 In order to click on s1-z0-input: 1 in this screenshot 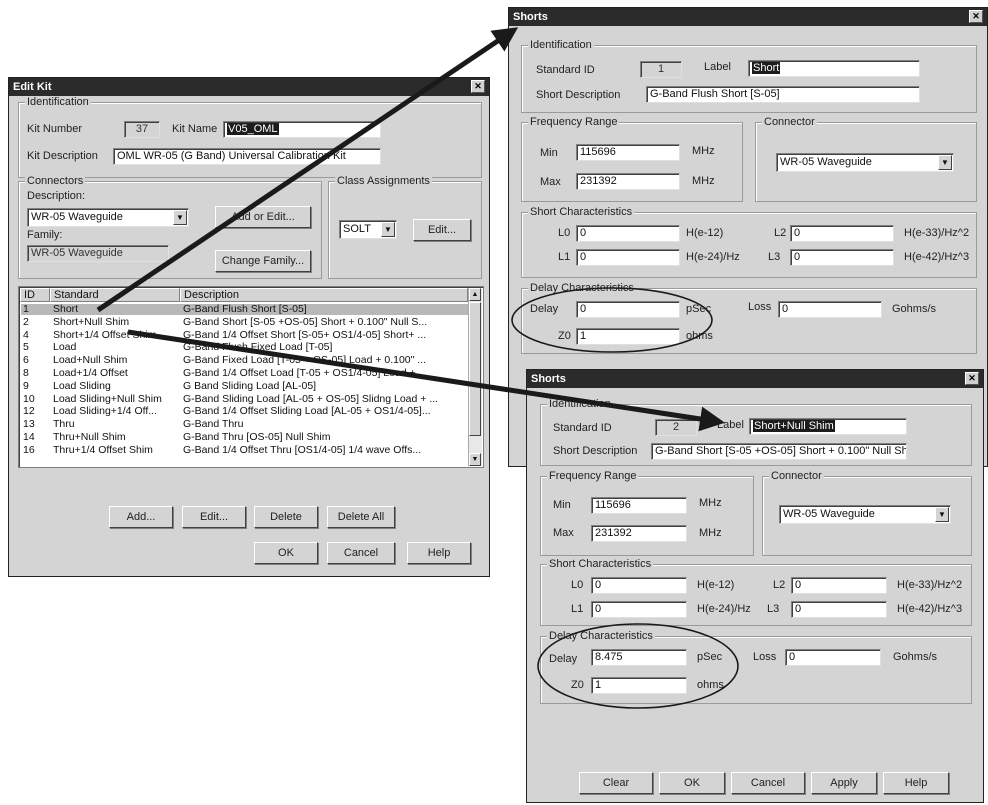, I will do `click(628, 336)`.